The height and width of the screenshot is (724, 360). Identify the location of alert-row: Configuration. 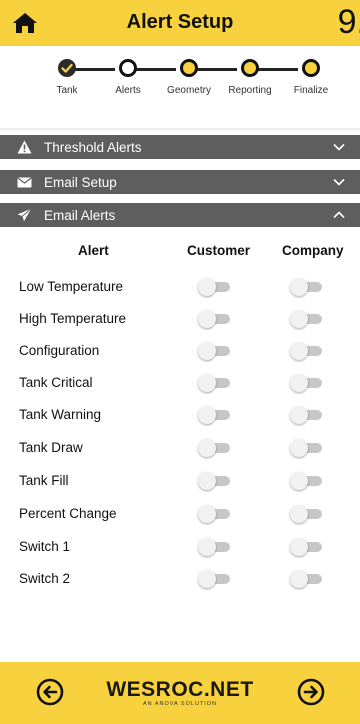
(180, 351).